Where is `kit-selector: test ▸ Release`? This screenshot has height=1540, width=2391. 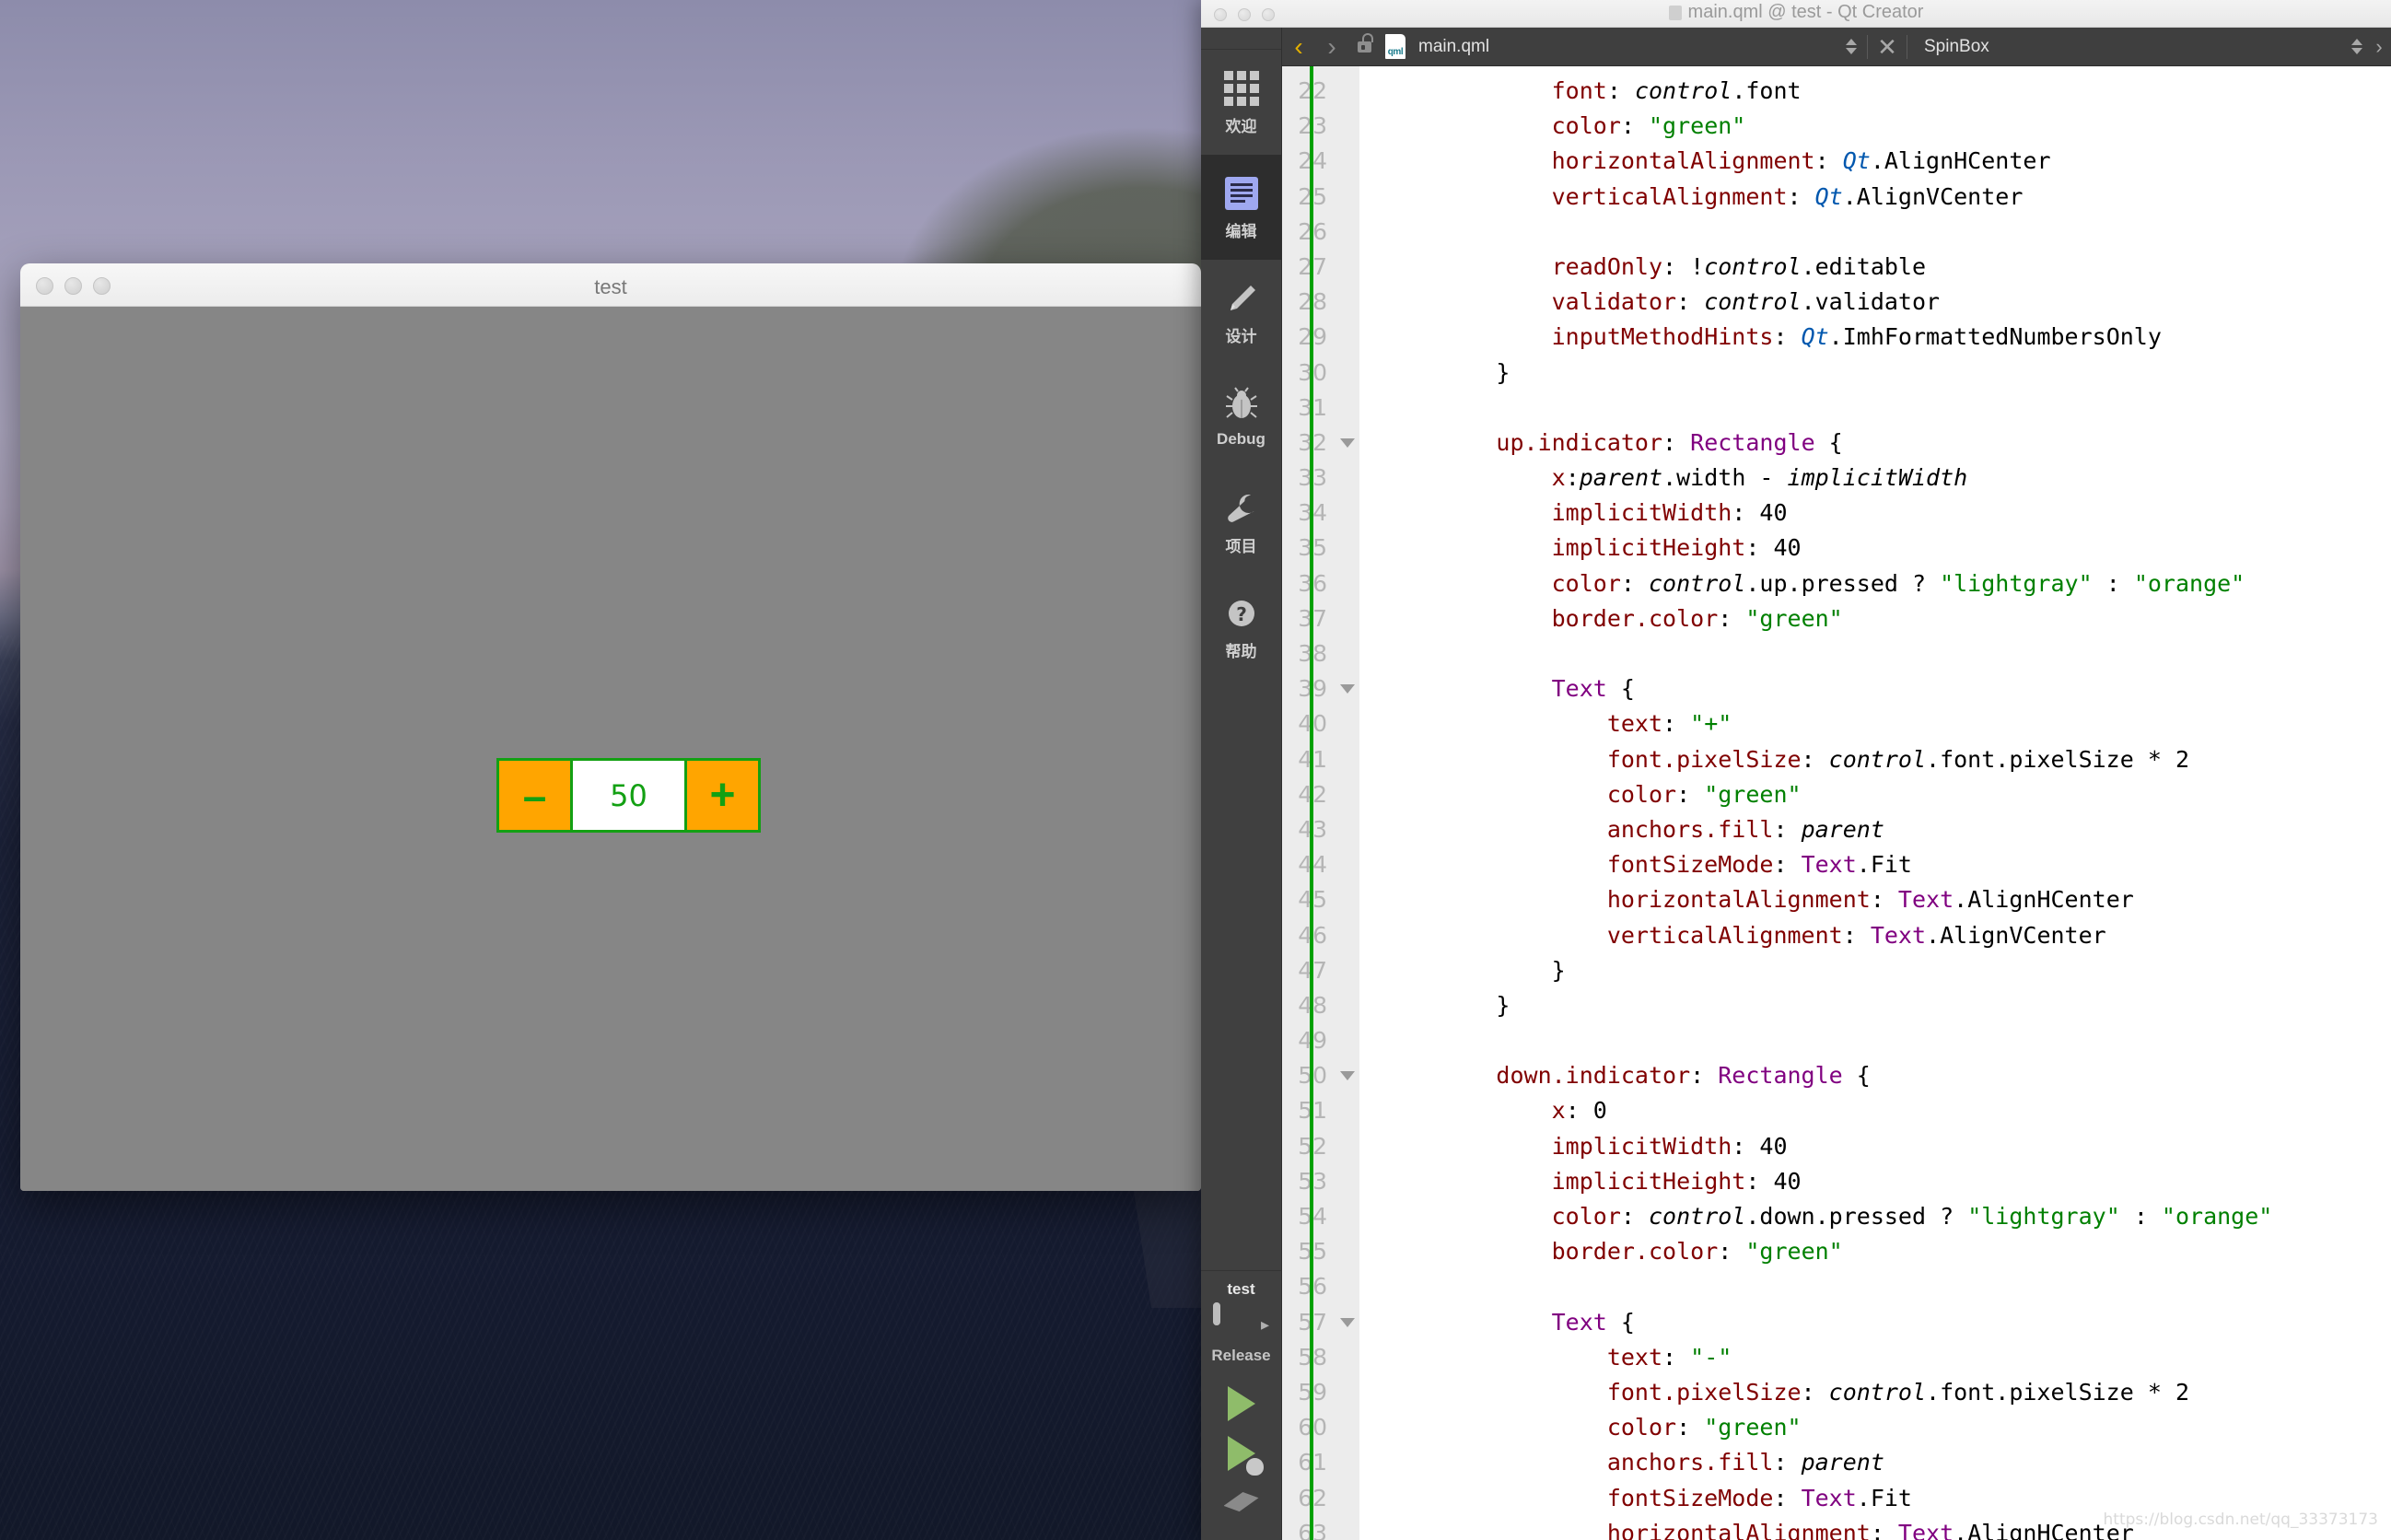
kit-selector: test ▸ Release is located at coordinates (1241, 1405).